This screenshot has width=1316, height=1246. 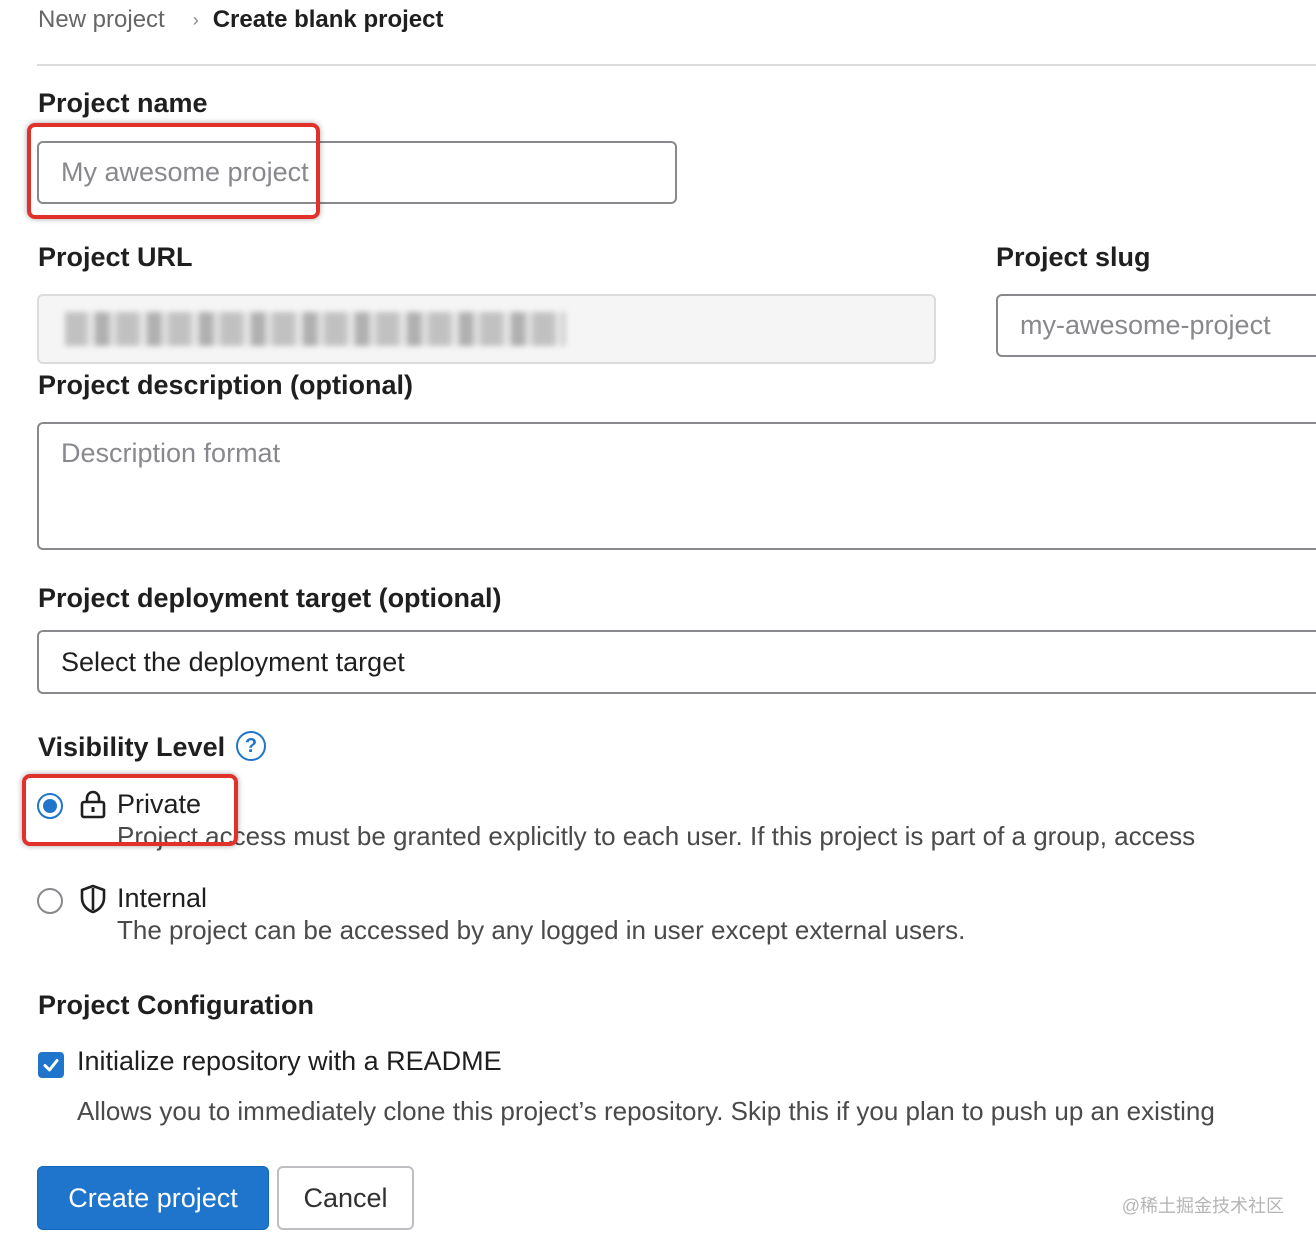 I want to click on project-url-field, so click(x=486, y=329).